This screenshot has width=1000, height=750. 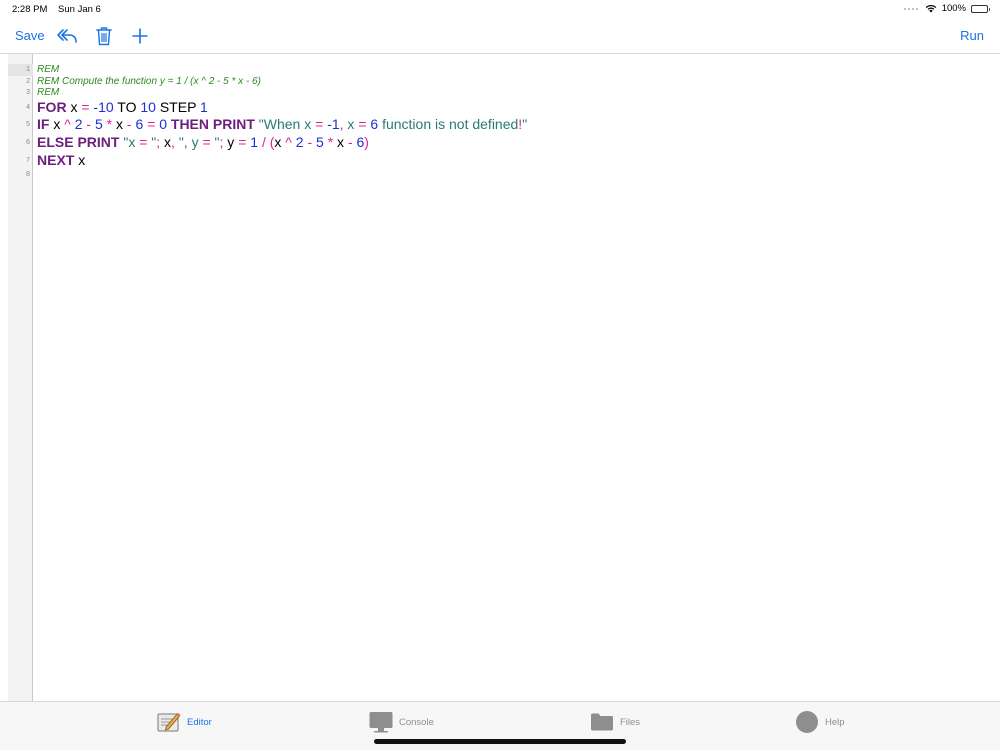 I want to click on folder-icon, so click(x=602, y=722).